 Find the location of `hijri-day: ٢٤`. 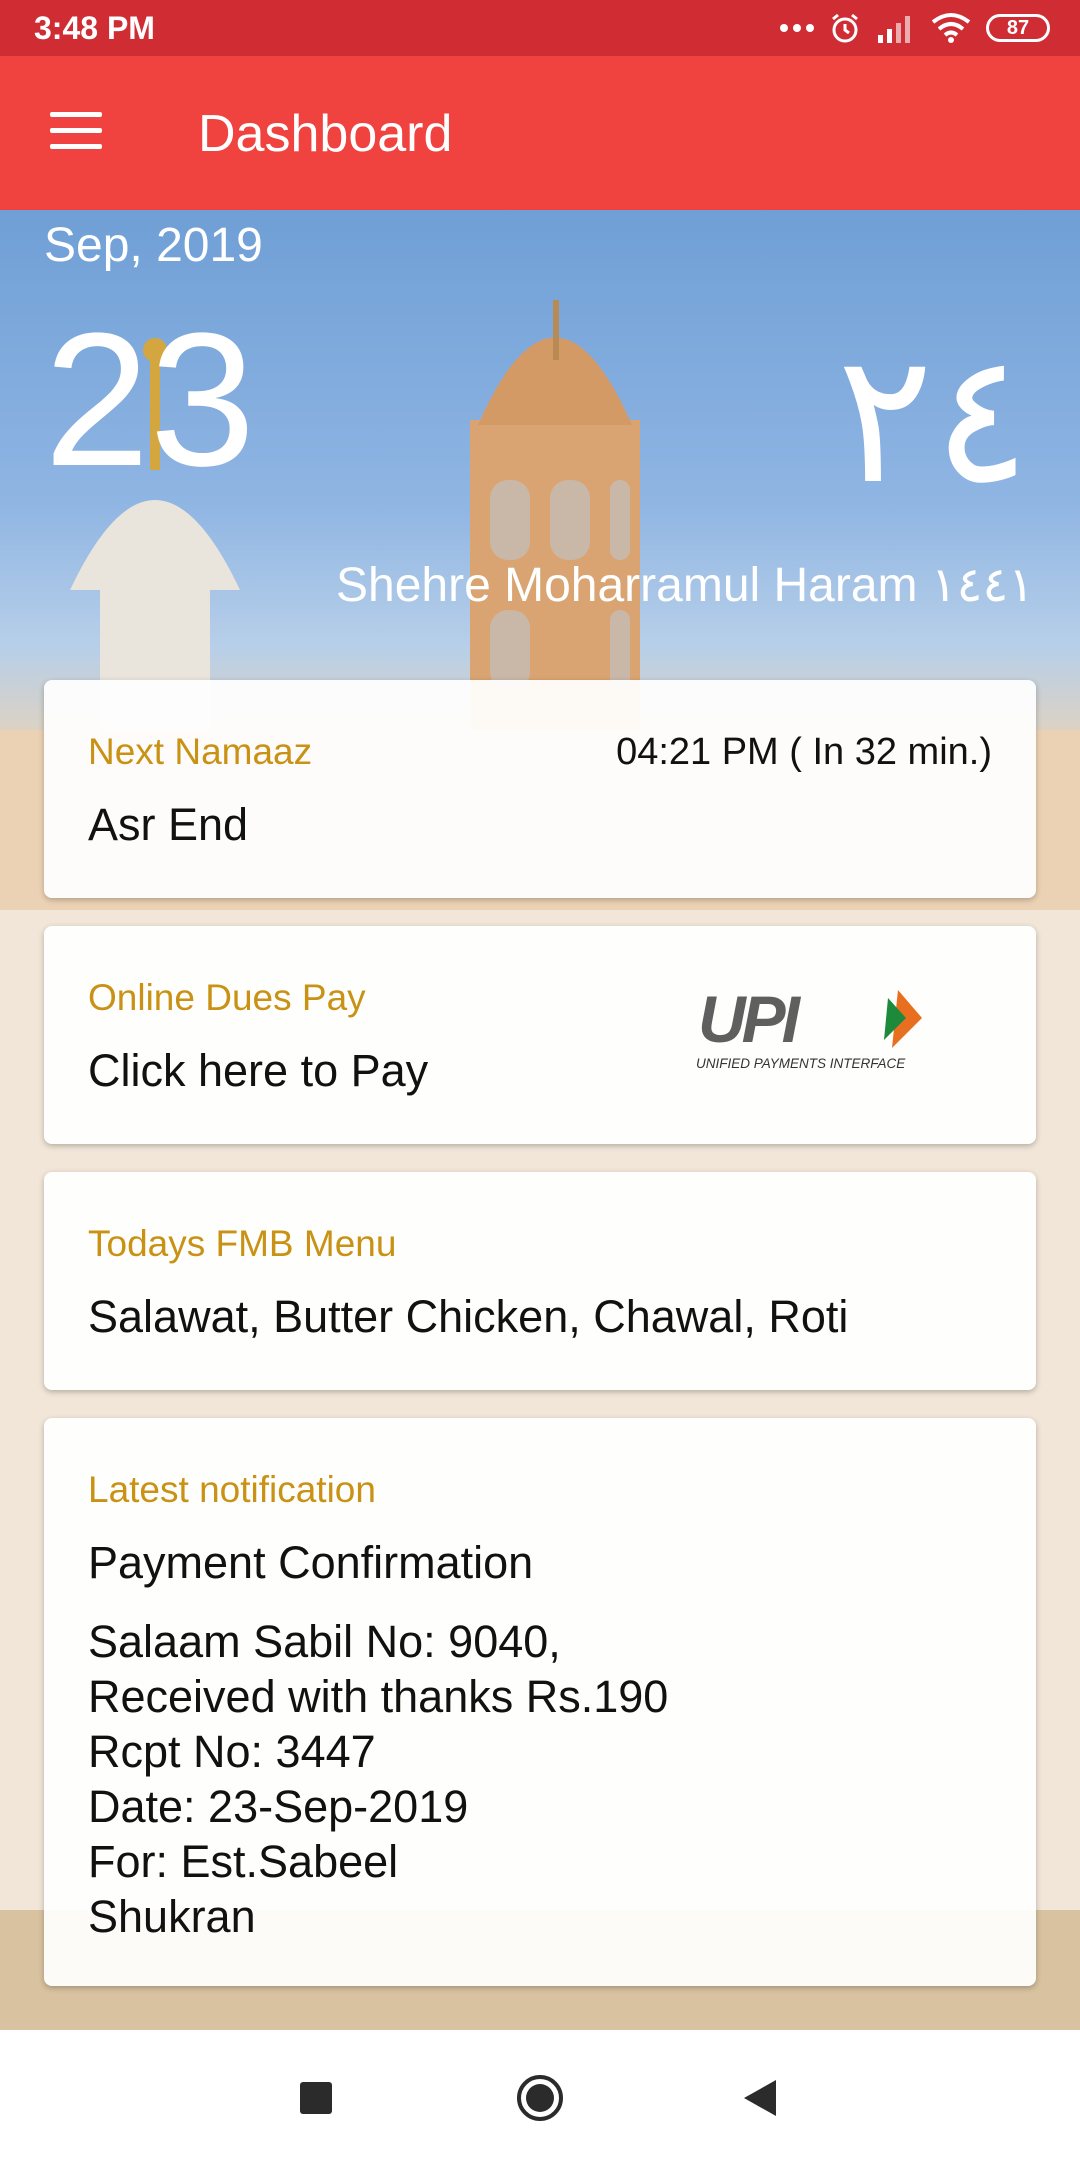

hijri-day: ٢٤ is located at coordinates (933, 419).